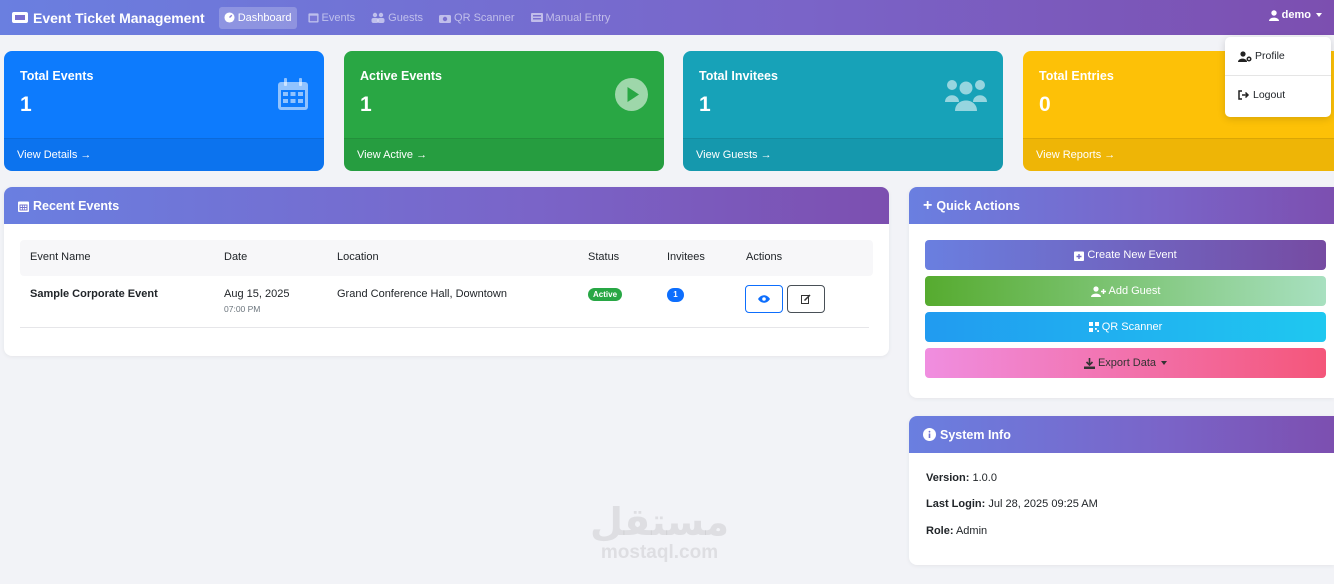  I want to click on logout-icon, so click(1244, 95).